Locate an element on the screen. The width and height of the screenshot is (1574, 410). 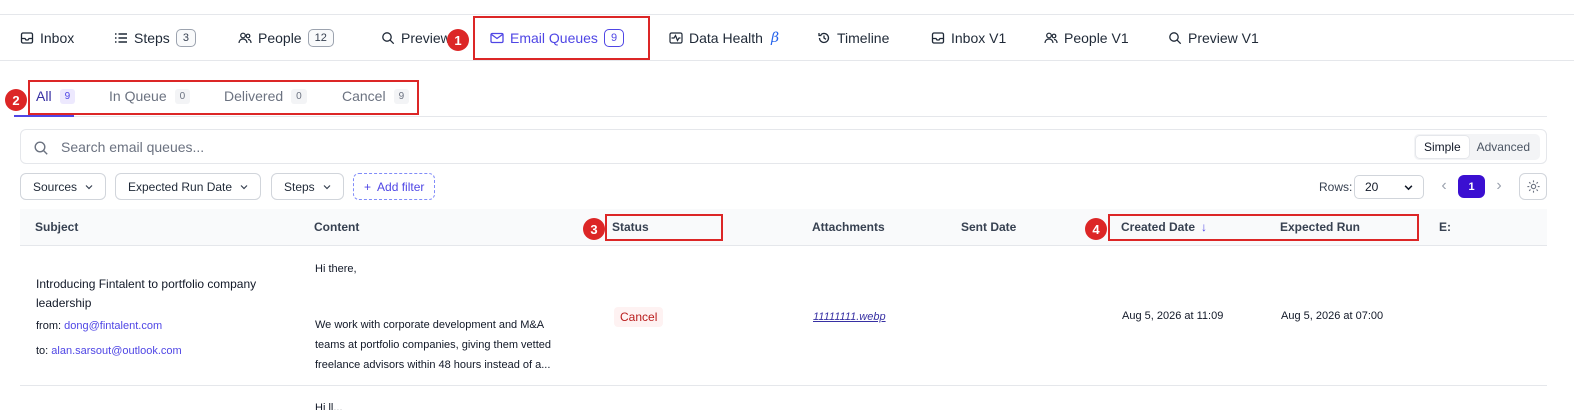
history-icon is located at coordinates (824, 38).